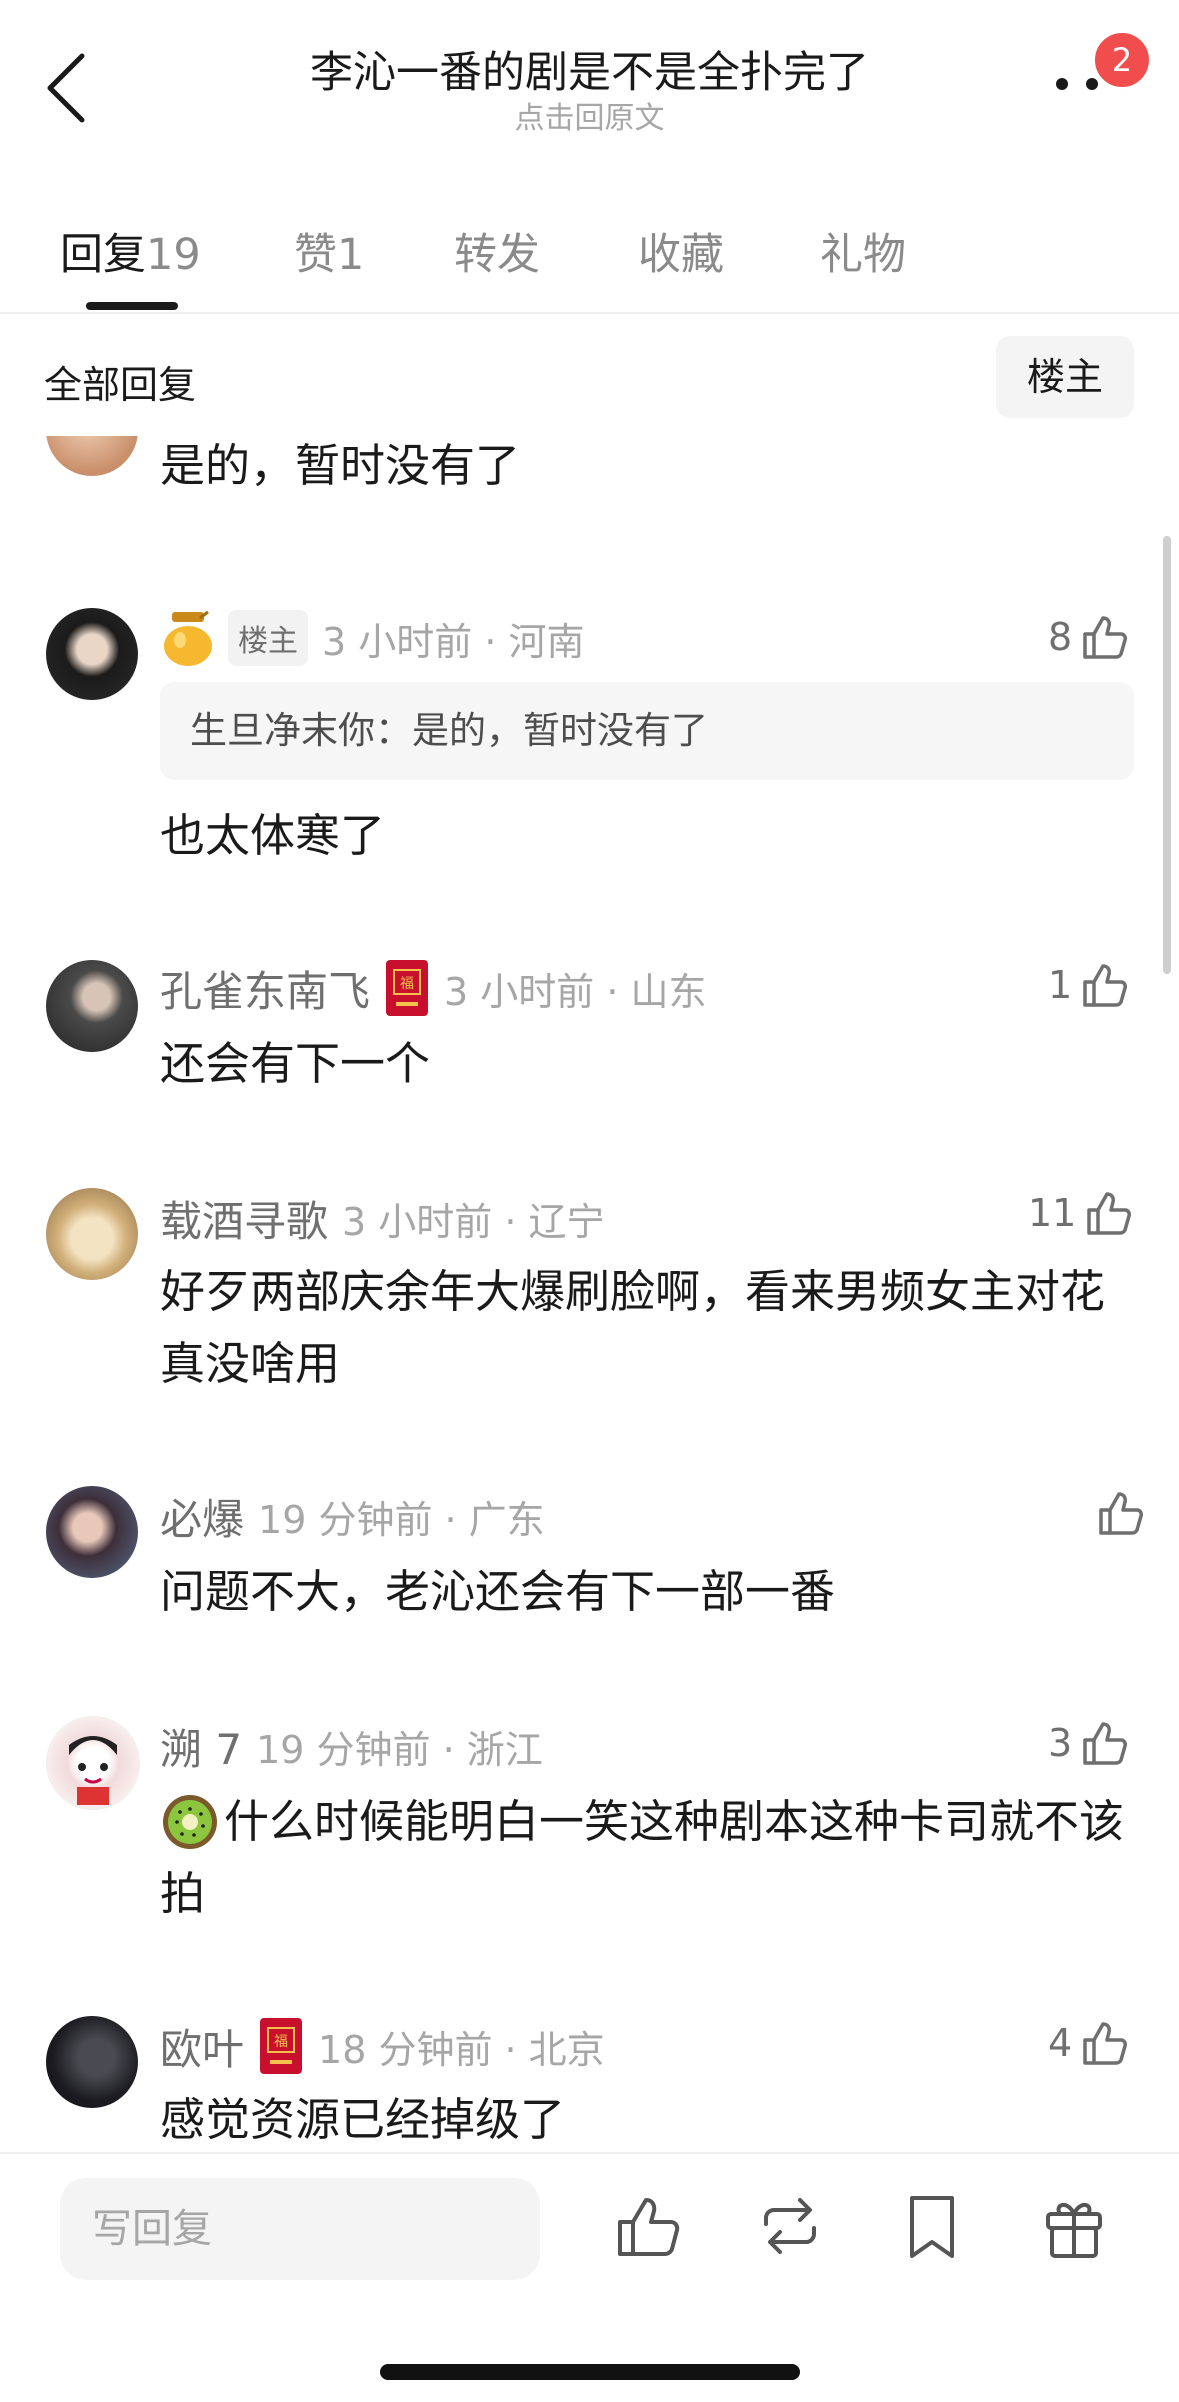 The image size is (1179, 2402). I want to click on tab-bar: 回复19 赞1 转发 收藏 礼物, so click(589, 257).